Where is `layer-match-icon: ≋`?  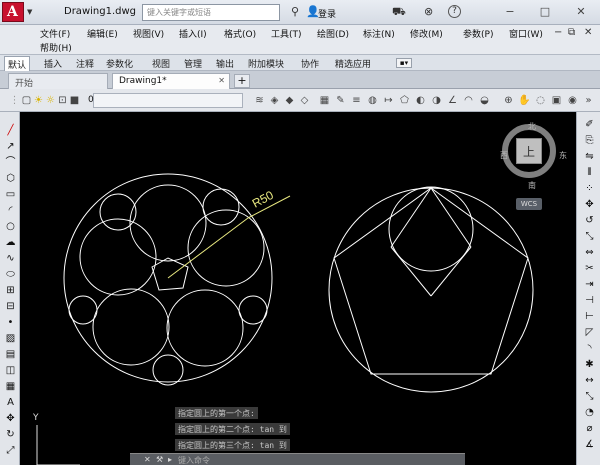 layer-match-icon: ≋ is located at coordinates (259, 100).